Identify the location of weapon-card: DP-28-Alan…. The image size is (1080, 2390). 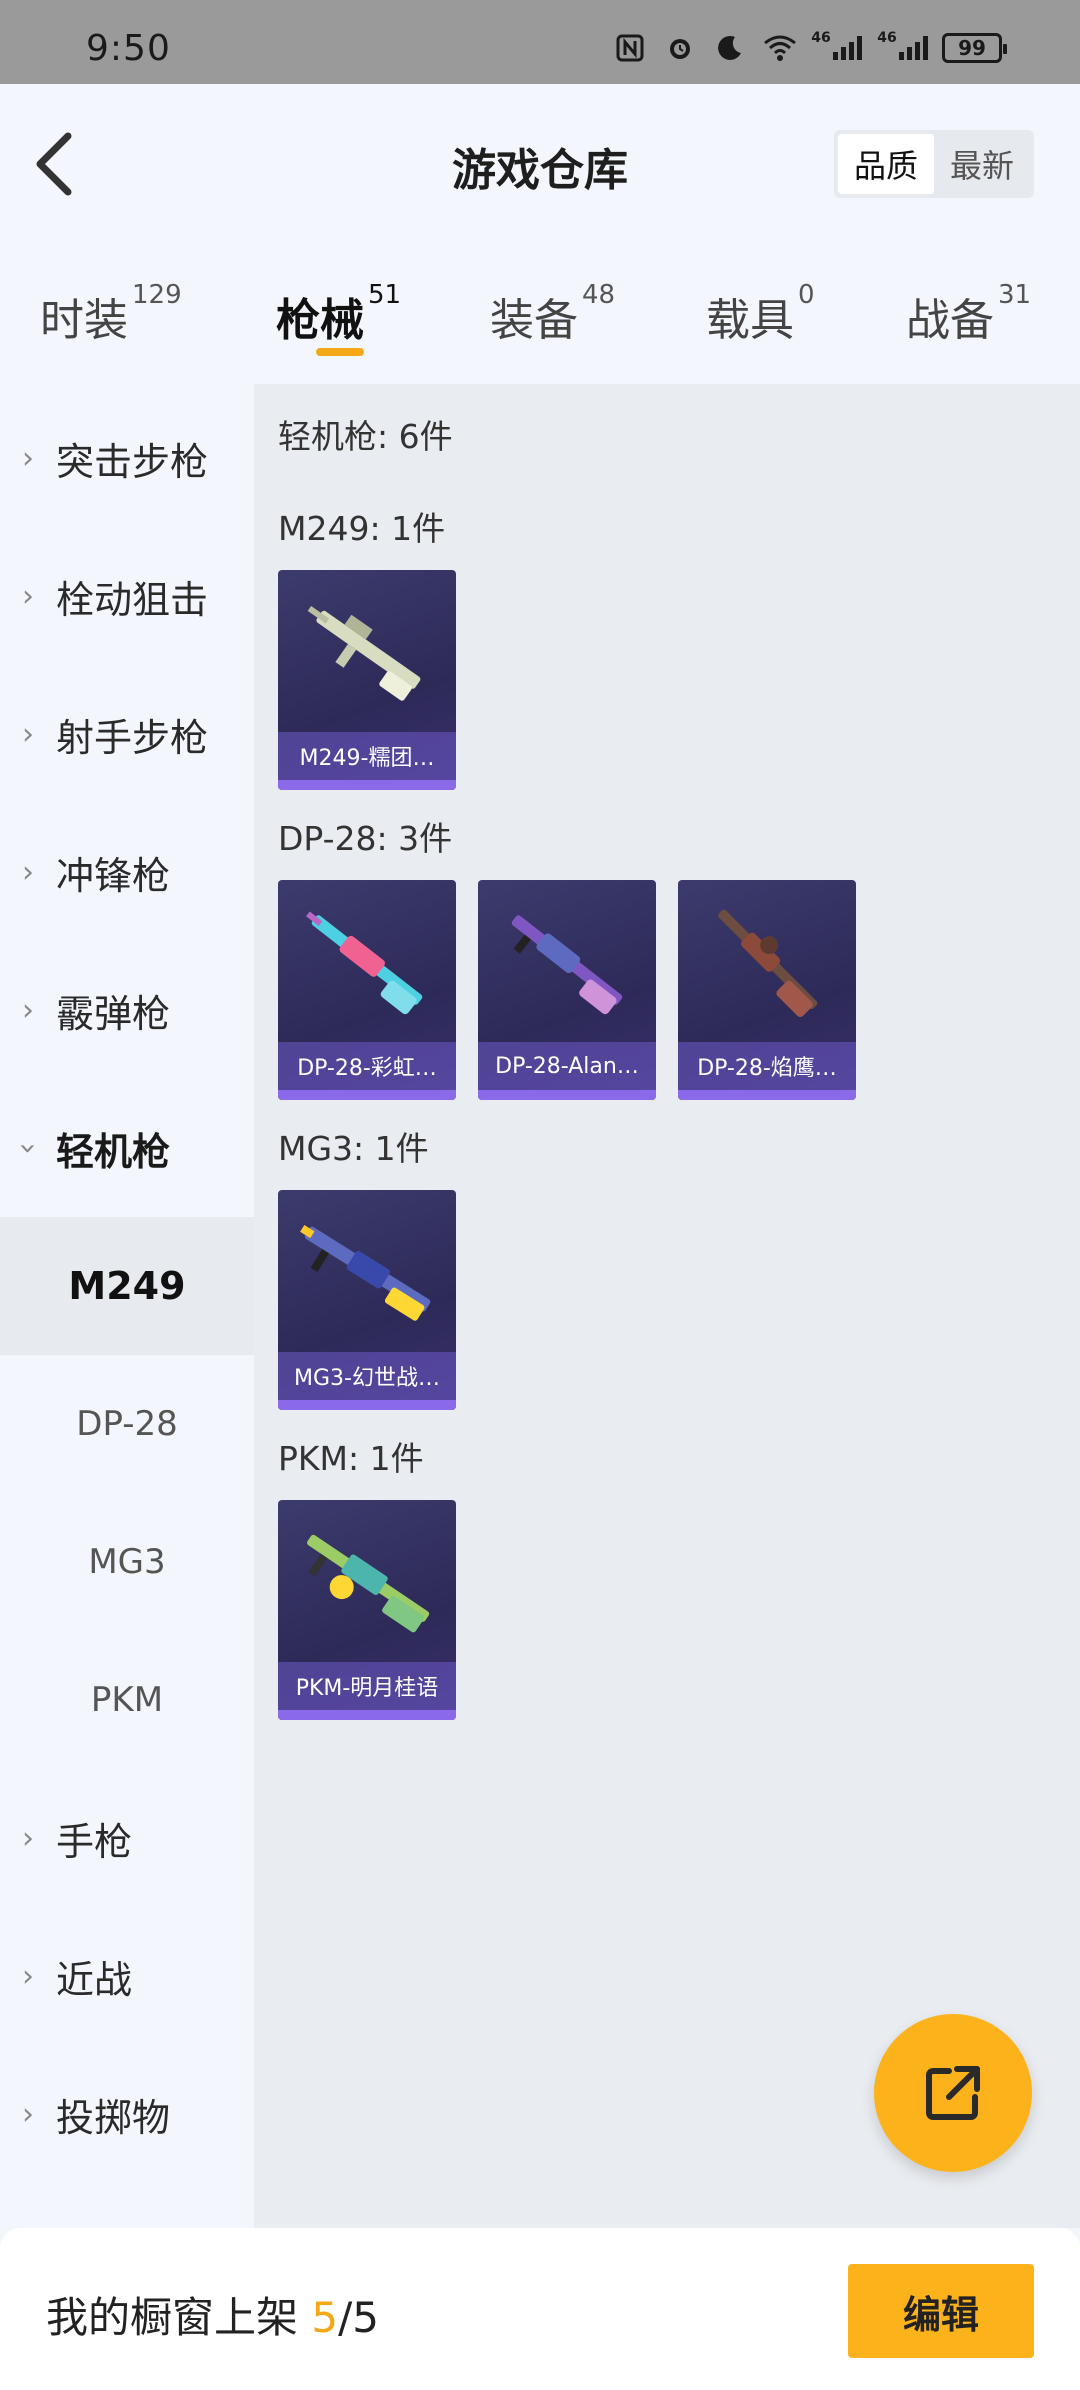
(567, 990).